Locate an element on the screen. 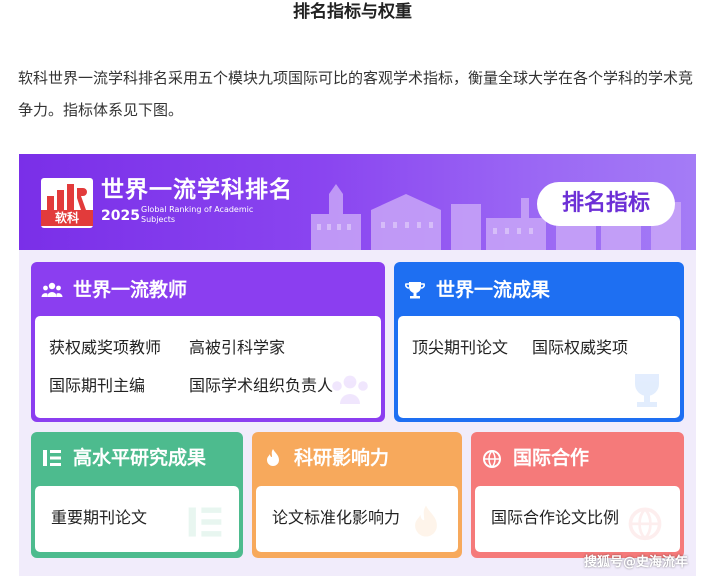  card-world-class-output: 世界一流成果 顶尖期刊论文 国际权威奖项 is located at coordinates (539, 342).